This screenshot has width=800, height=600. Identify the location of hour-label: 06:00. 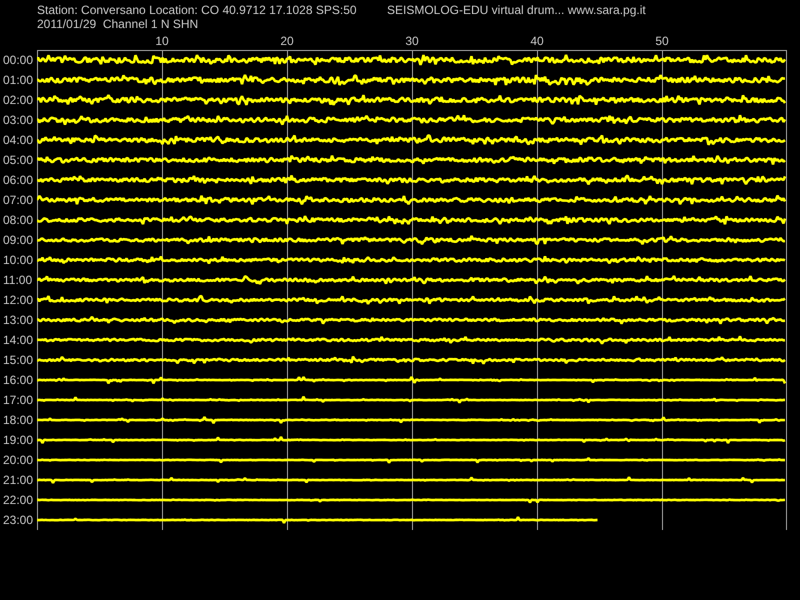
(18, 180).